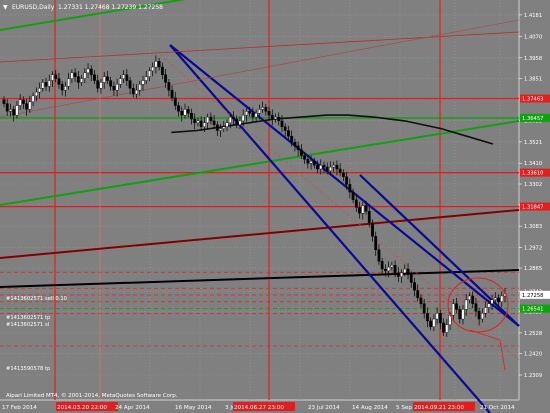 The height and width of the screenshot is (413, 550). I want to click on price-tag-label: 1.26541, so click(532, 310).